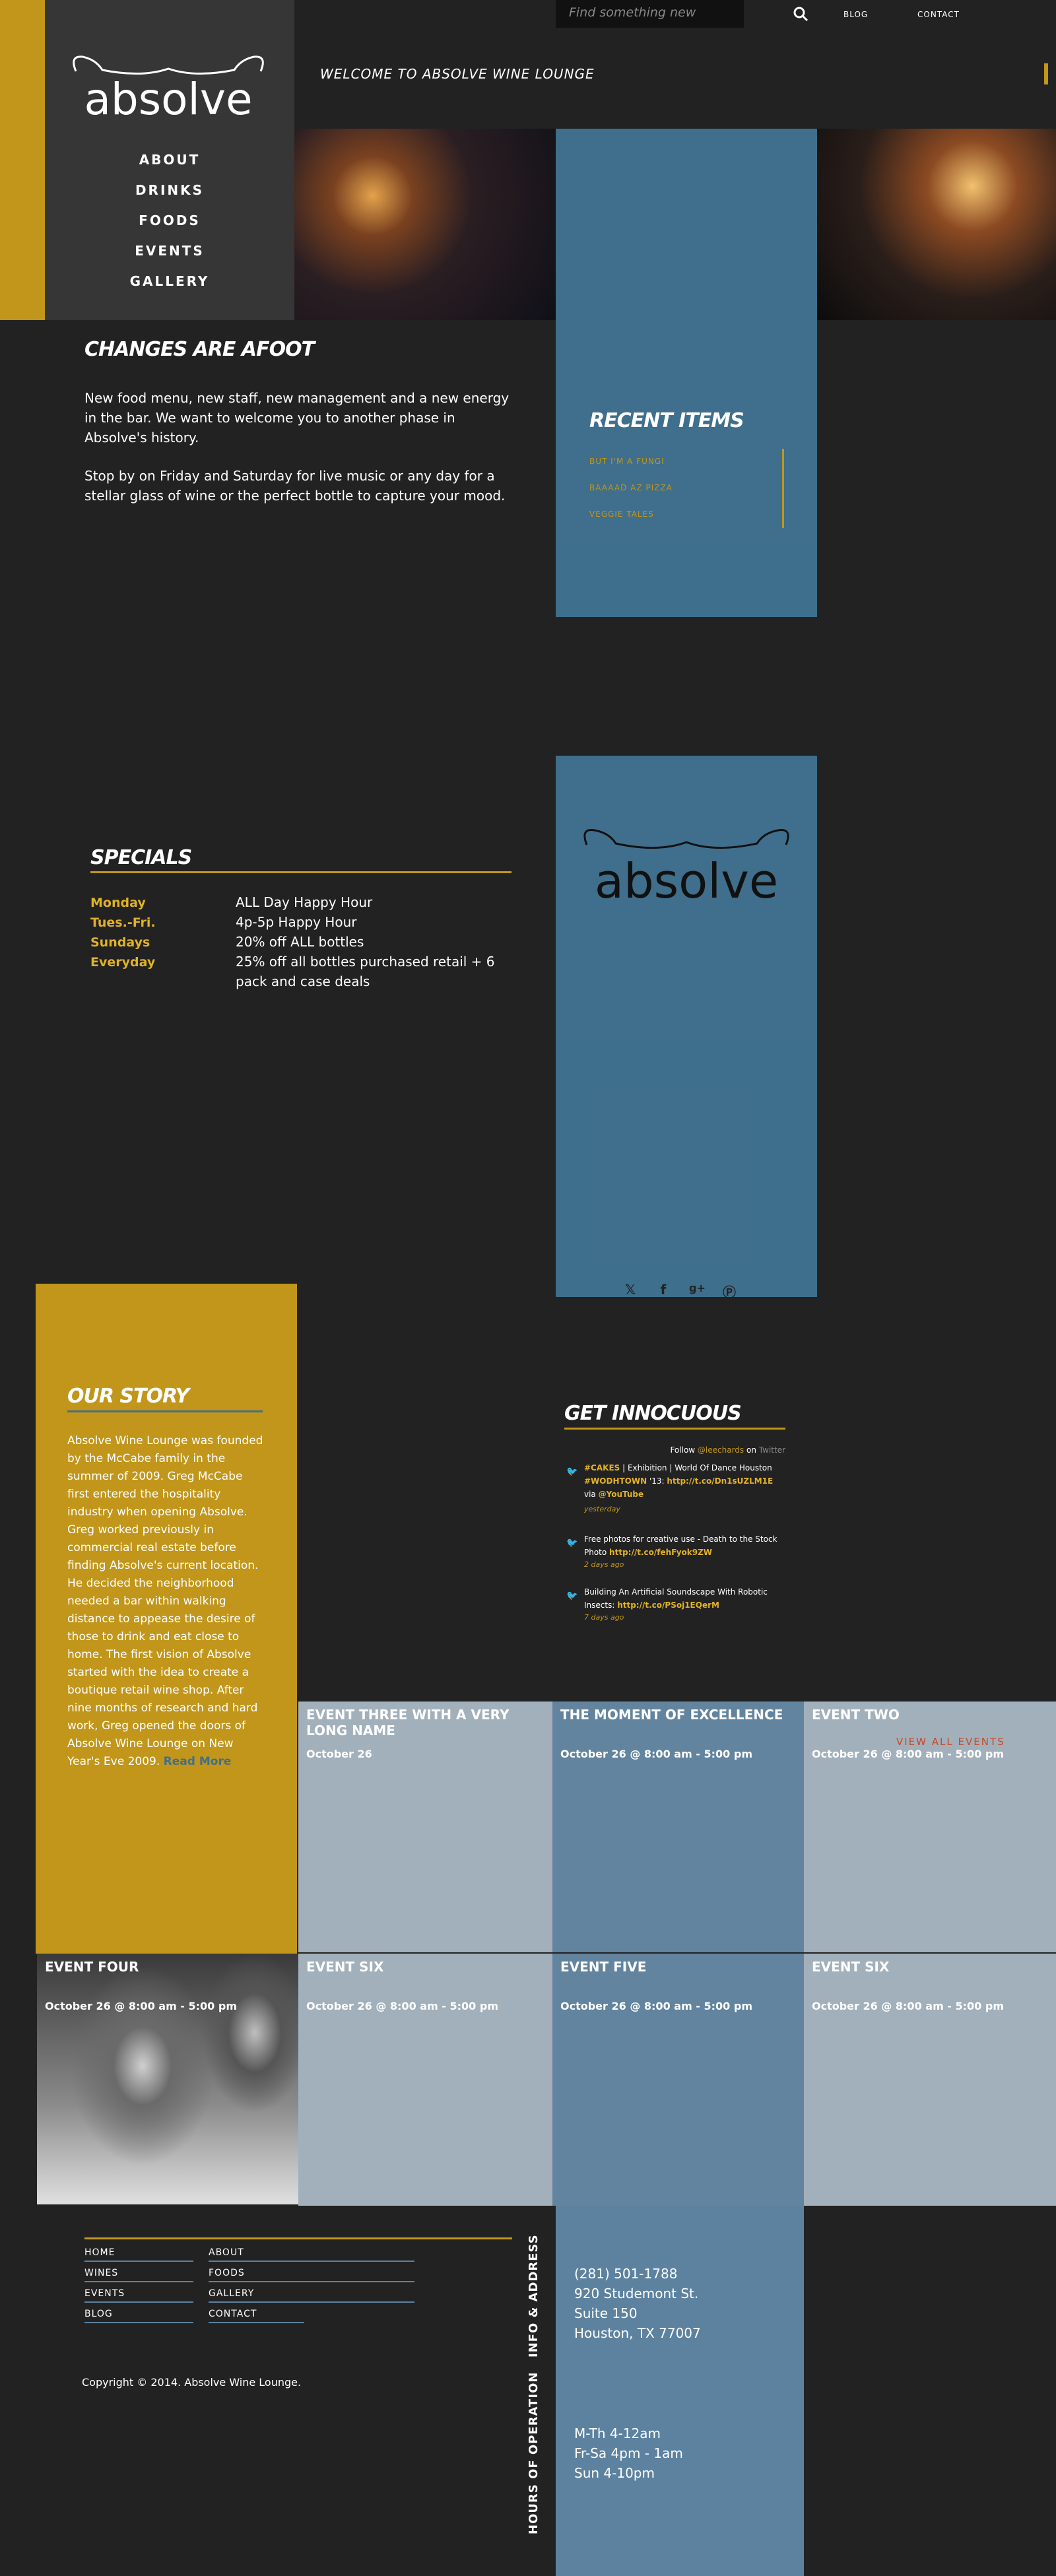  I want to click on specials-divider, so click(301, 872).